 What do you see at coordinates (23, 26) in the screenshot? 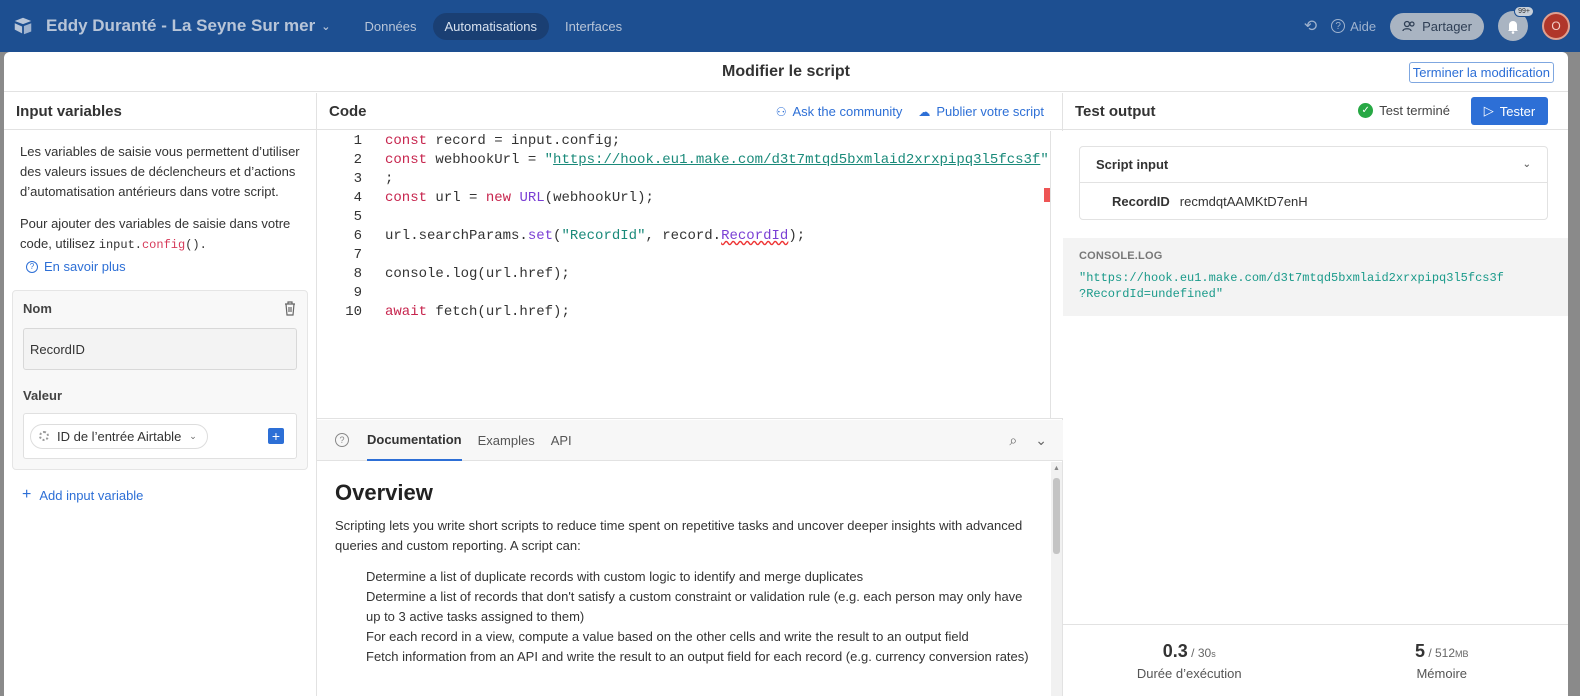
I see `airtable-logo-icon` at bounding box center [23, 26].